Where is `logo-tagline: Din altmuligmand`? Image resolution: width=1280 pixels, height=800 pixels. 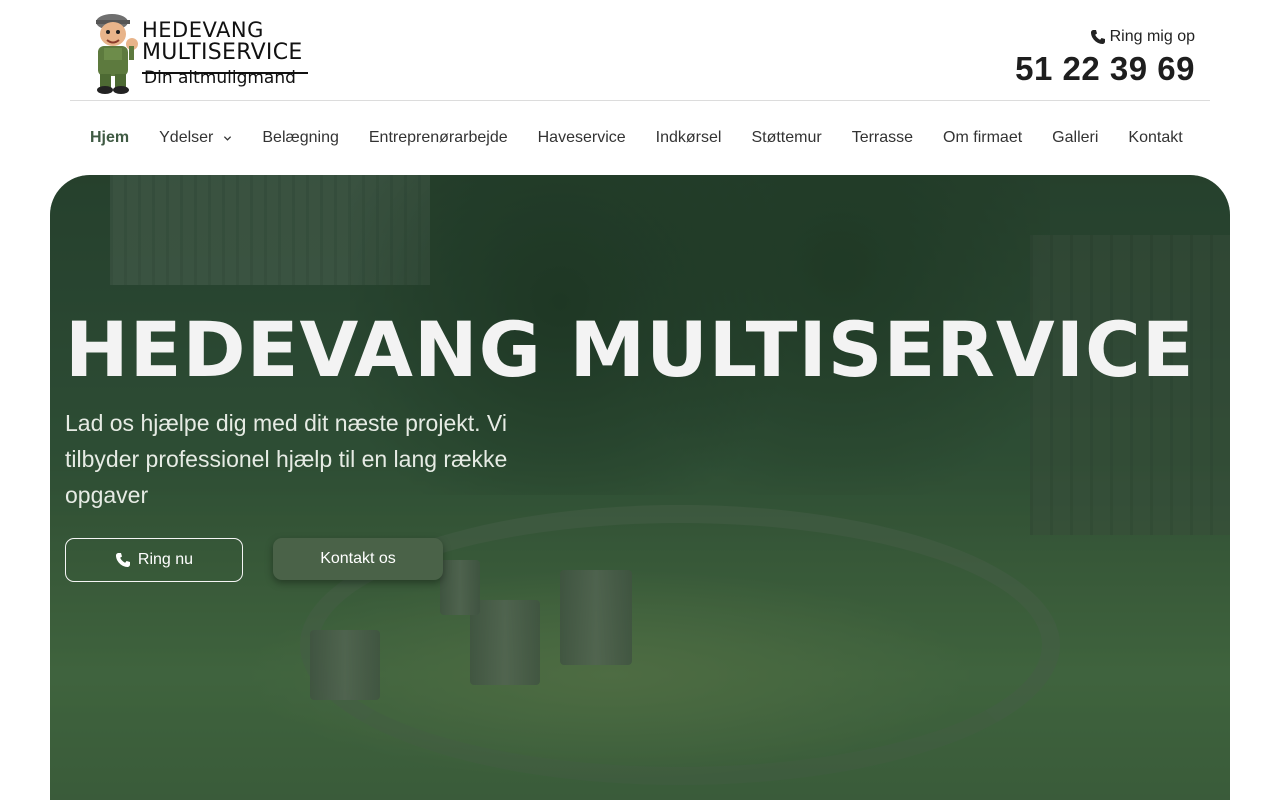
logo-tagline: Din altmuligmand is located at coordinates (220, 78).